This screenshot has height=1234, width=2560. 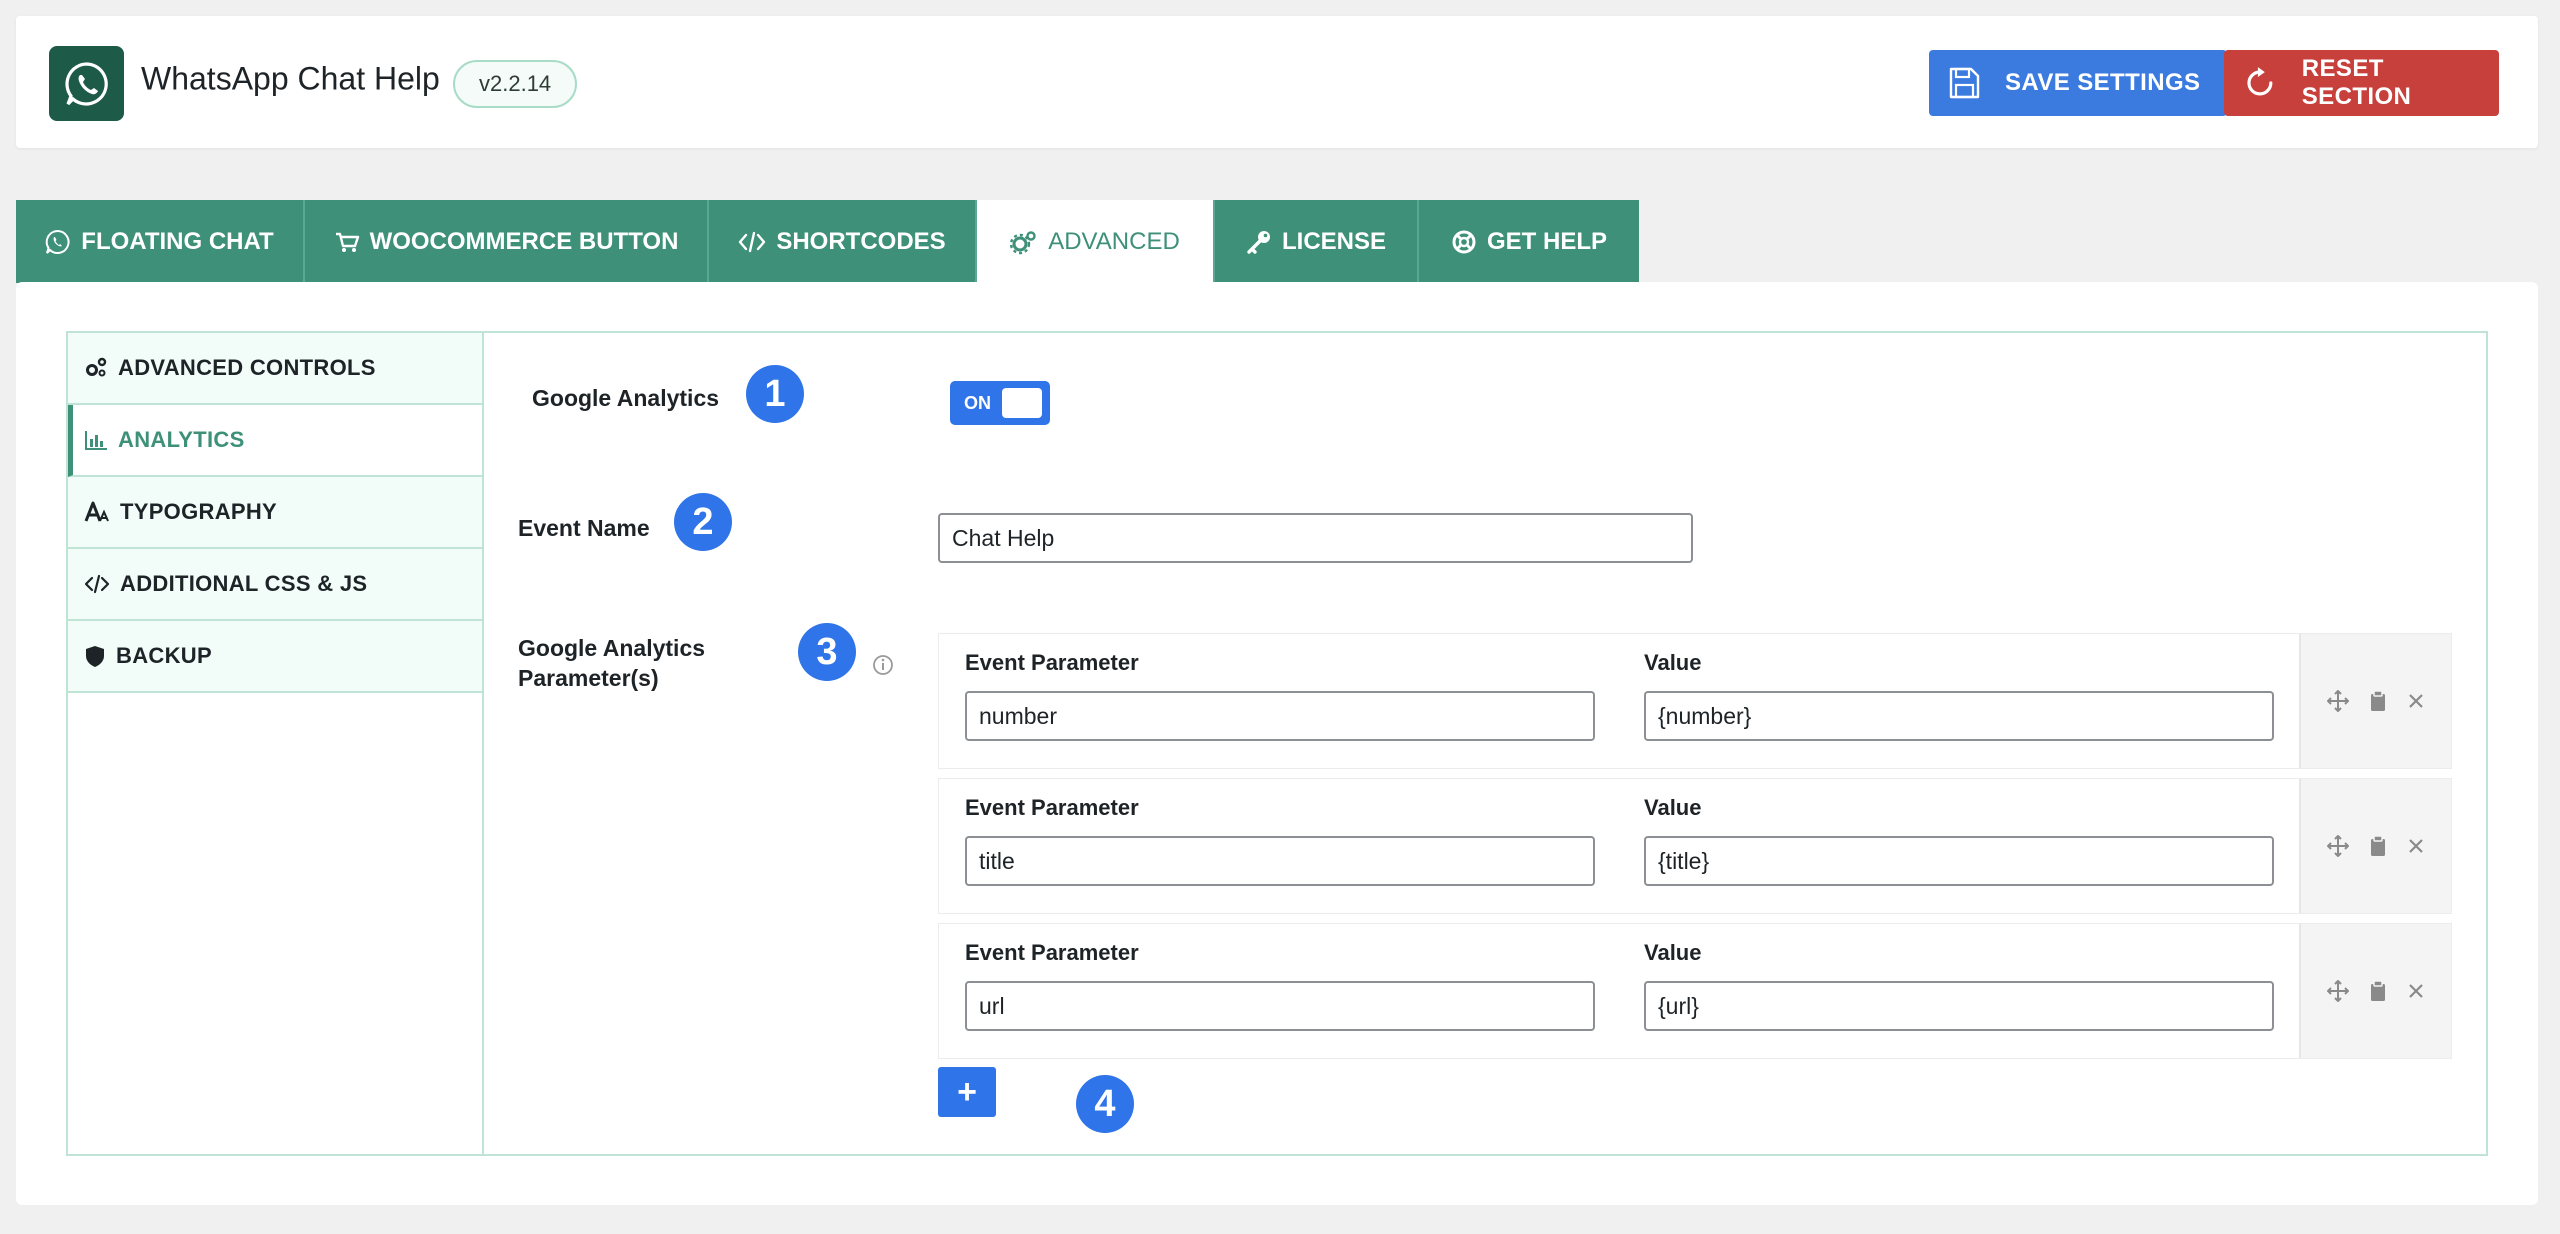 What do you see at coordinates (1959, 716) in the screenshot?
I see `value-input: {number}` at bounding box center [1959, 716].